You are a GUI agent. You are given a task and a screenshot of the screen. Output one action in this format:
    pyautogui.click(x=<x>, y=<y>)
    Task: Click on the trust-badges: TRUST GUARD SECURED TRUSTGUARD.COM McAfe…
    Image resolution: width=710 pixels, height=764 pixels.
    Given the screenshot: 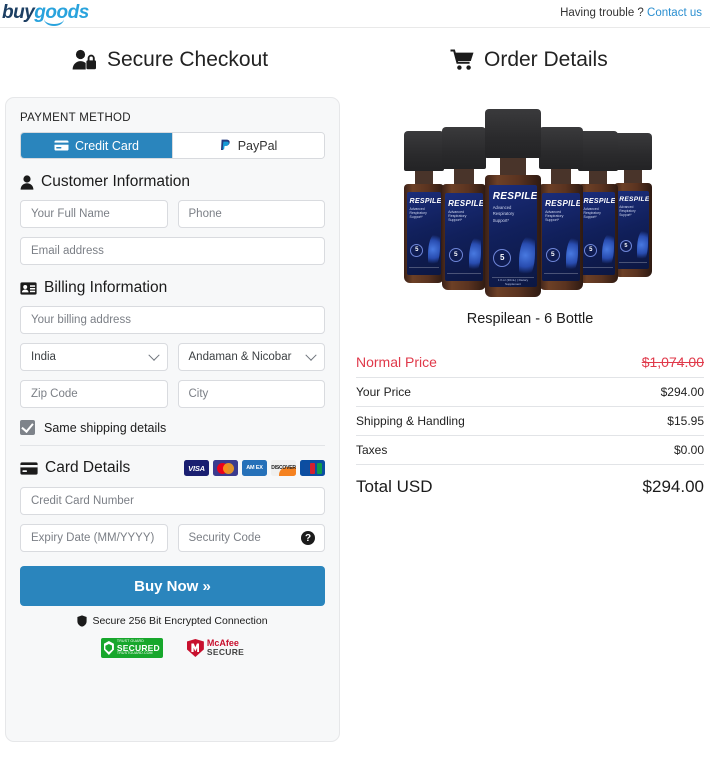 What is the action you would take?
    pyautogui.click(x=172, y=648)
    